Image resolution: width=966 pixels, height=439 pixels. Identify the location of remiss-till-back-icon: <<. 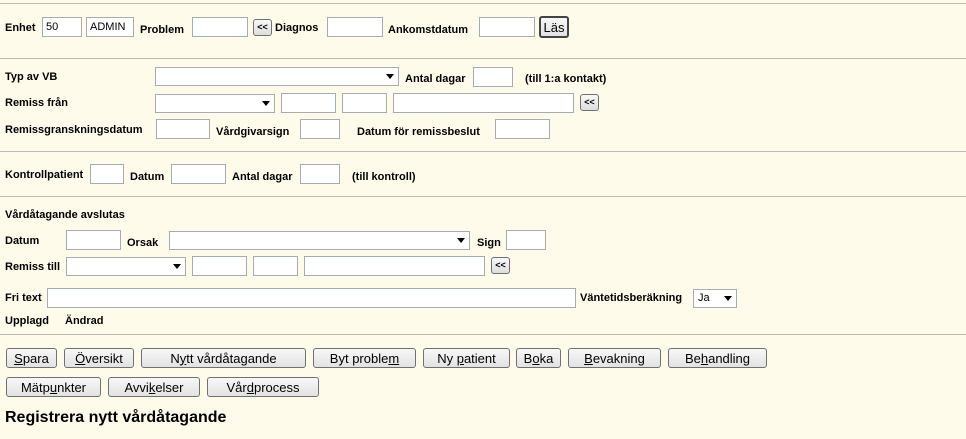
(500, 265).